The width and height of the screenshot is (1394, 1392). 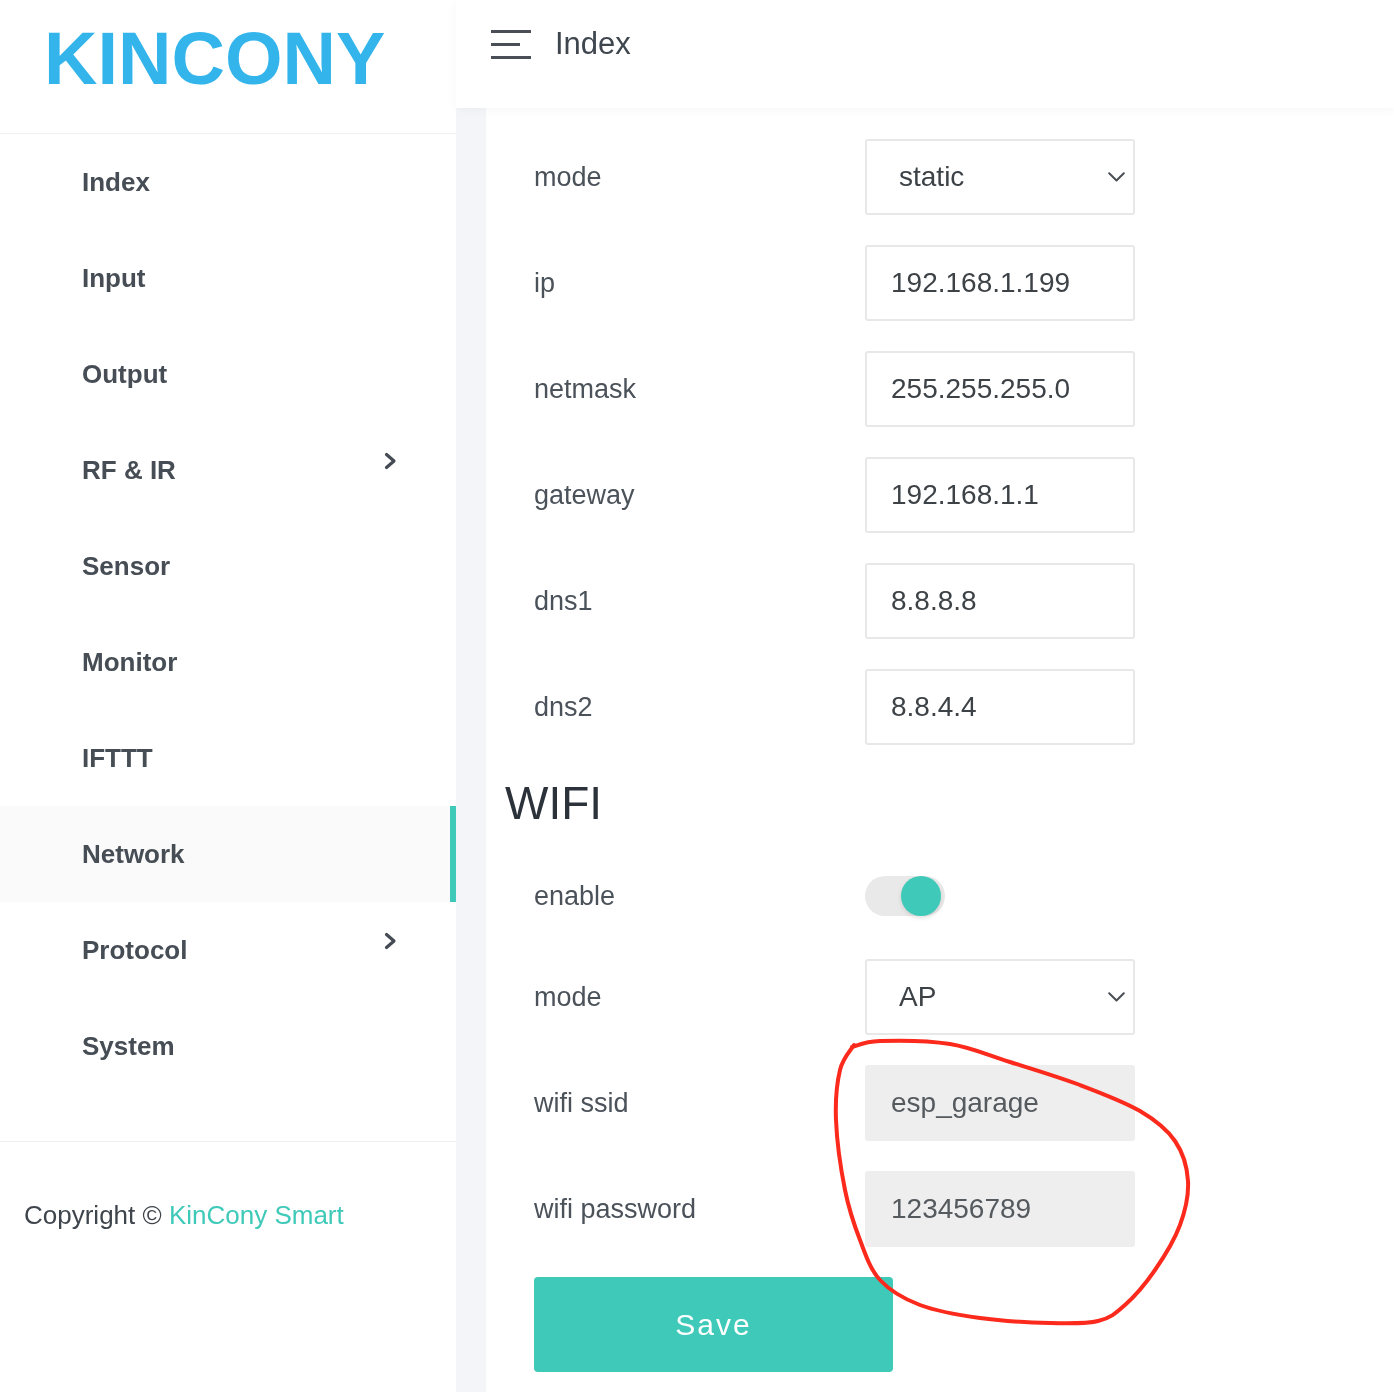 I want to click on text-input: 192.168.1.1, so click(x=1000, y=495).